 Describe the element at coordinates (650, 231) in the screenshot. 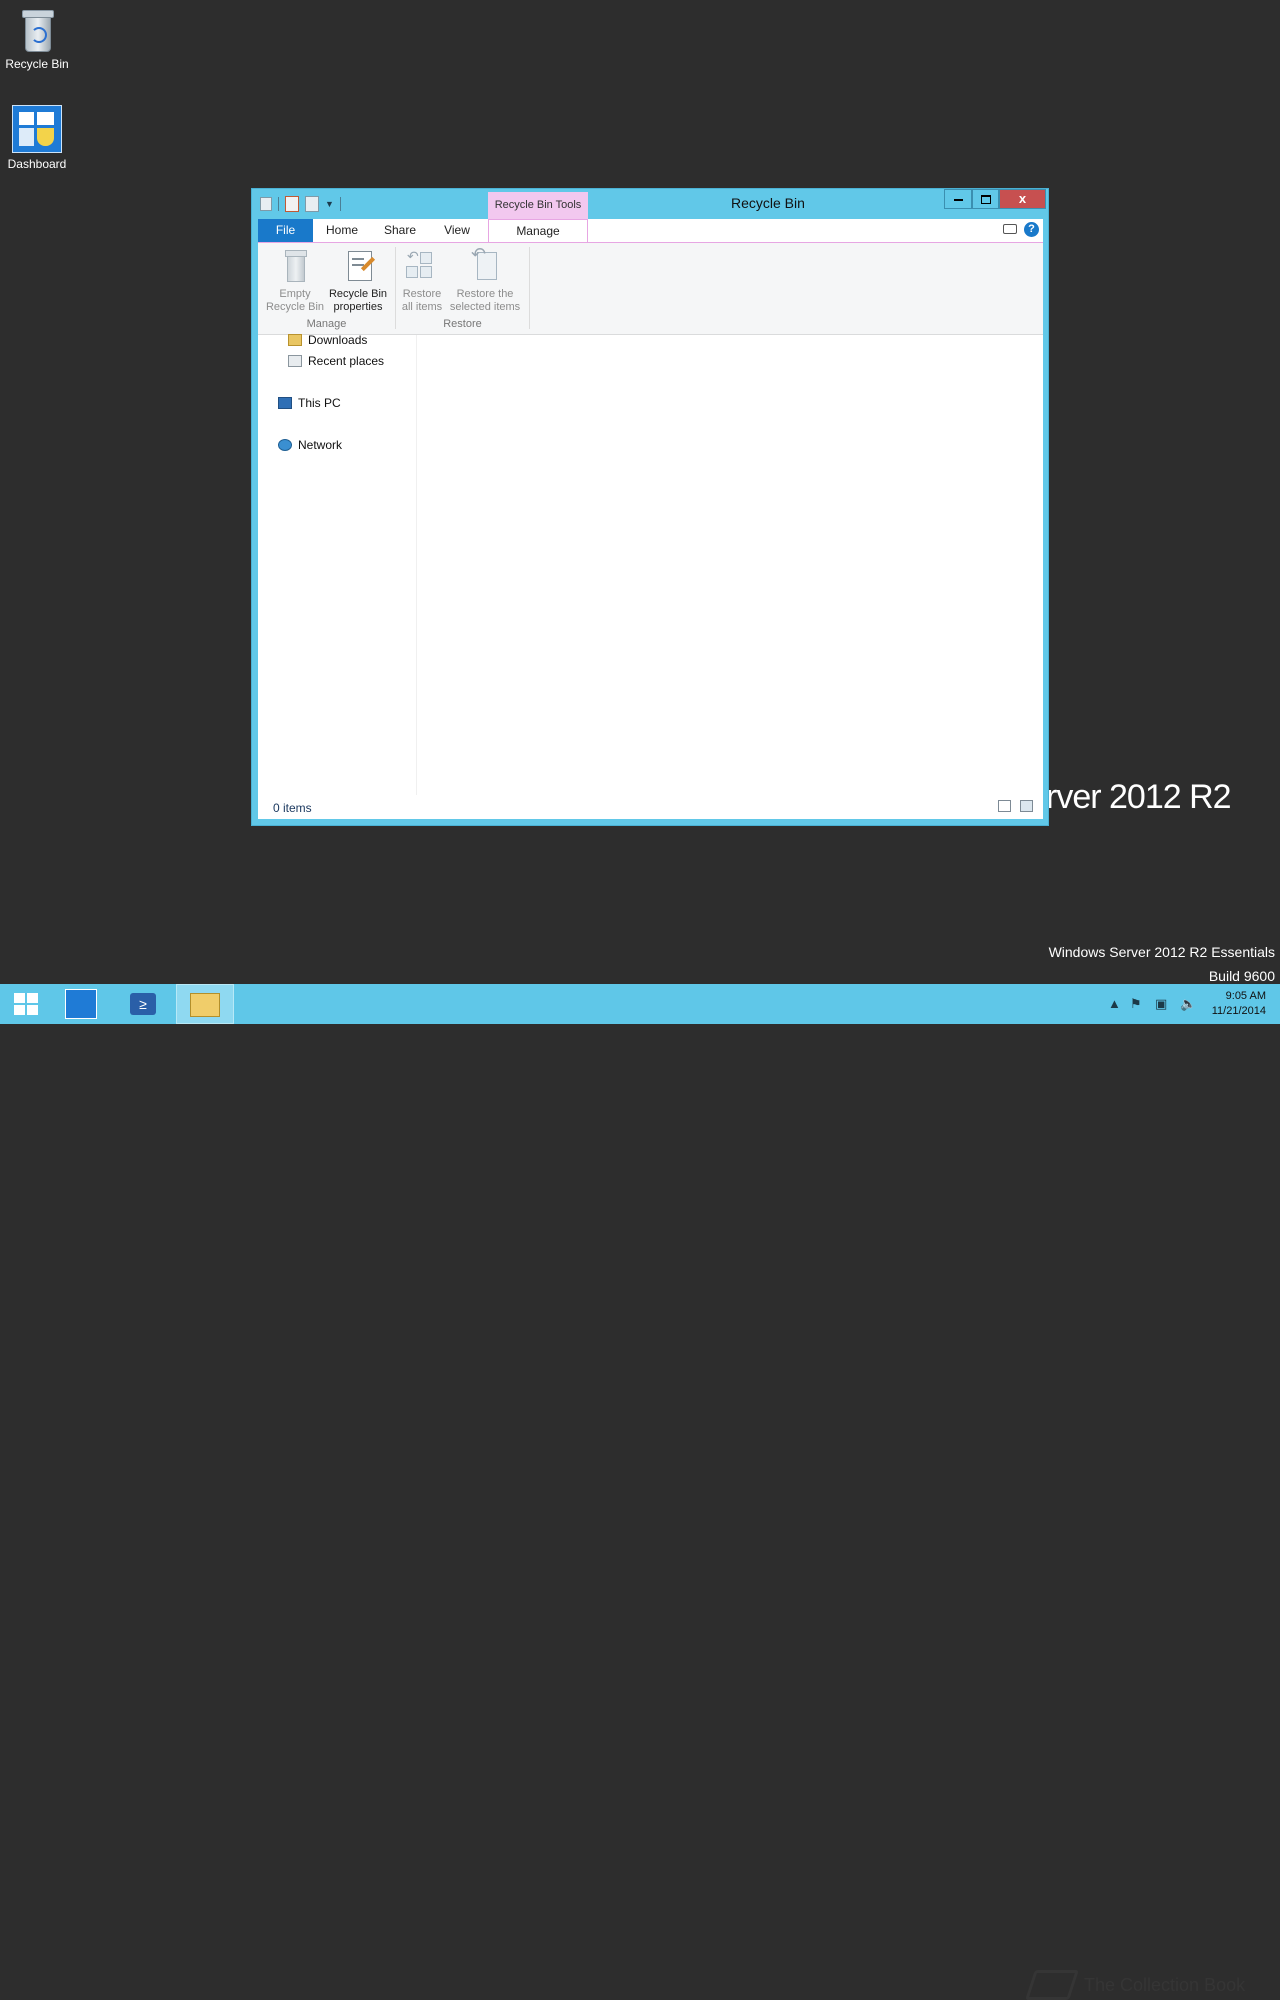

I see `ribbon-tabs: File Home Share View Manage ?` at that location.